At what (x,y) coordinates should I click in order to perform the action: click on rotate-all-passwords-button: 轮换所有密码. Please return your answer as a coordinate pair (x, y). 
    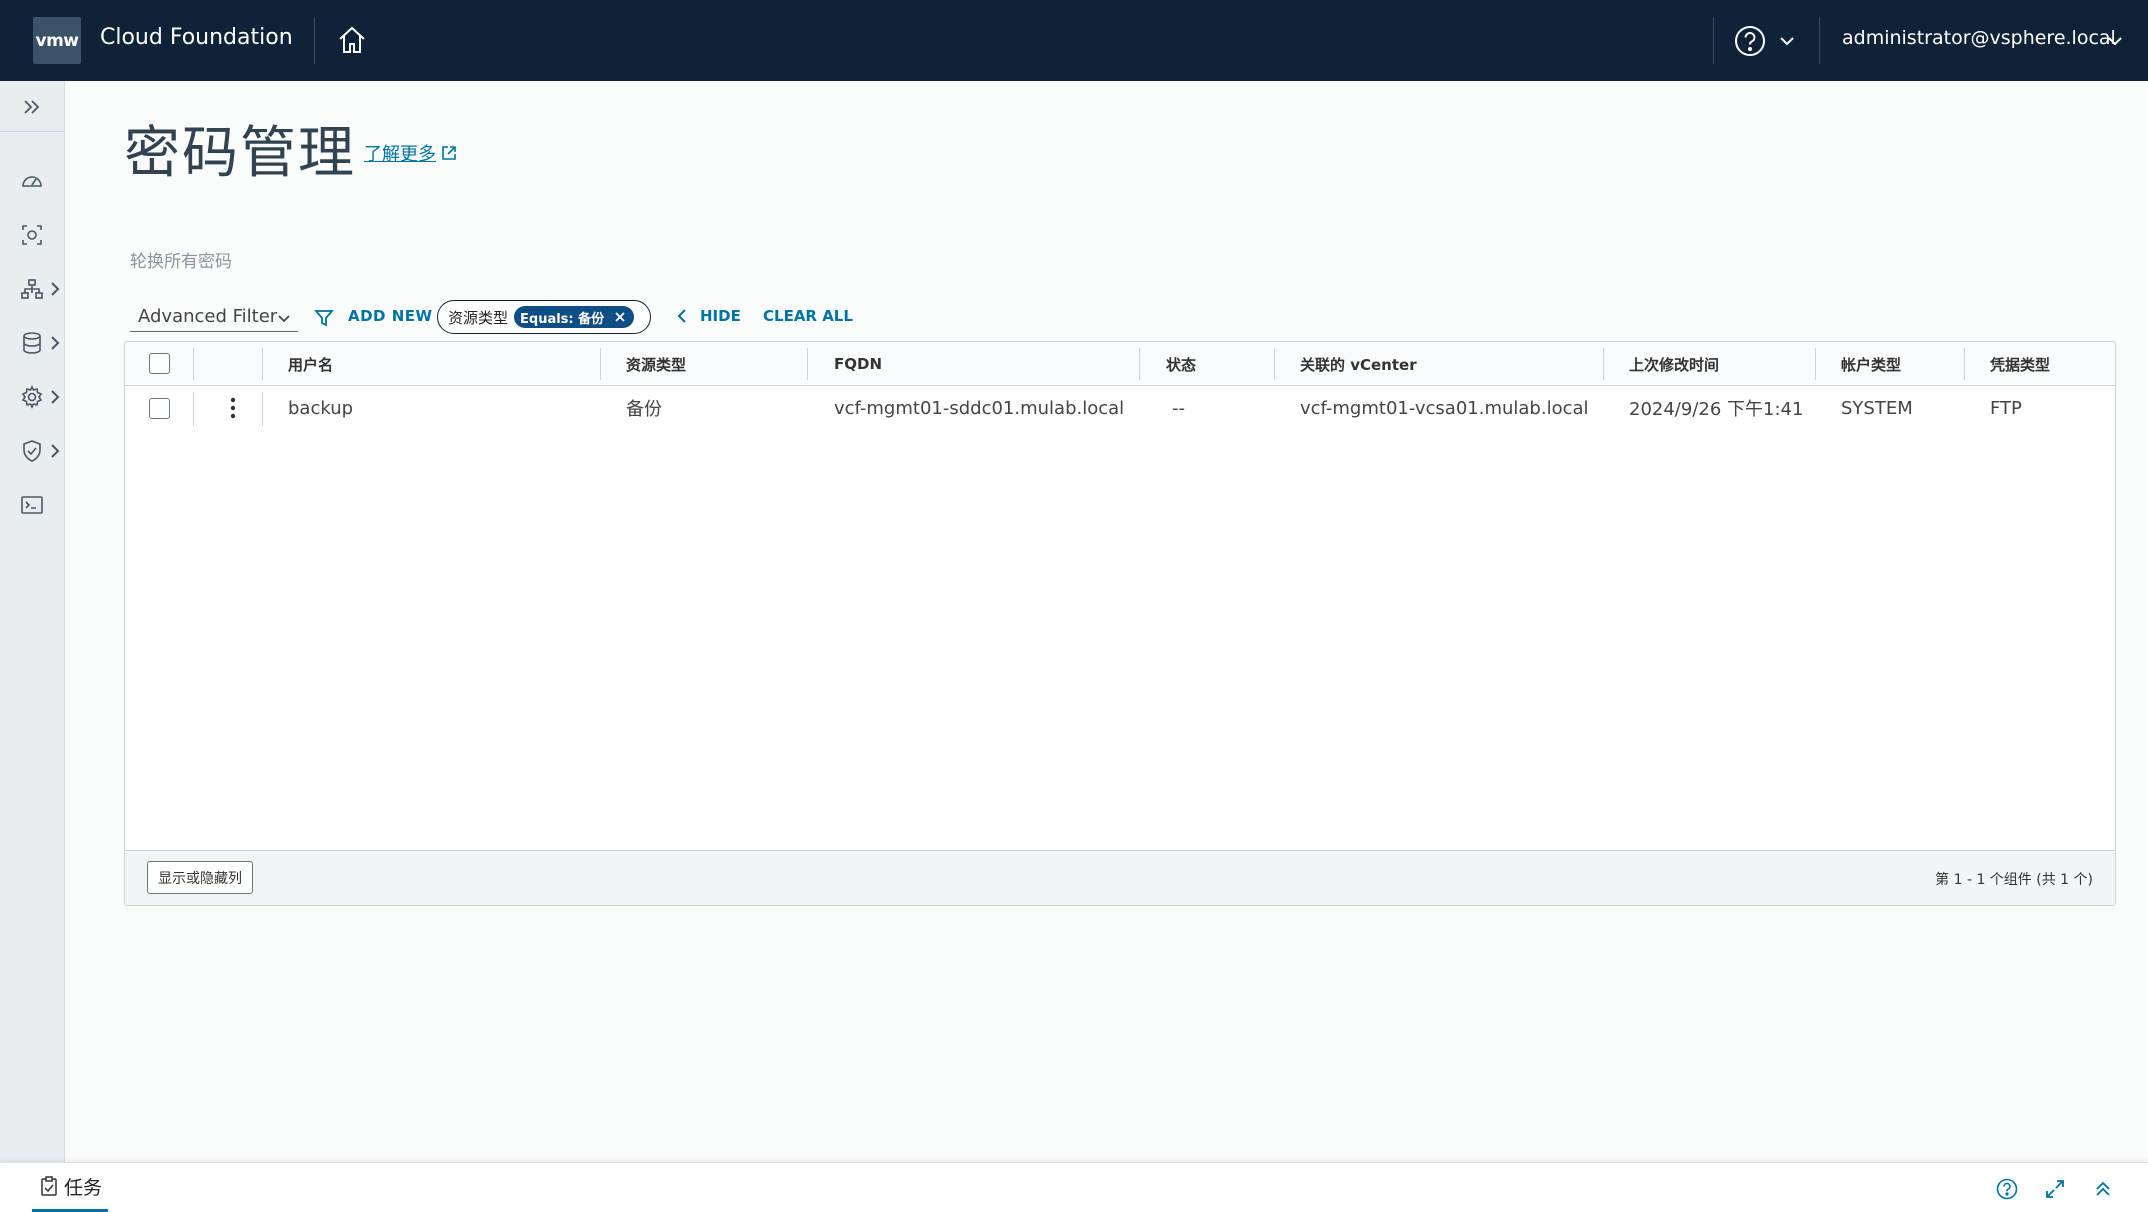
    Looking at the image, I should click on (181, 259).